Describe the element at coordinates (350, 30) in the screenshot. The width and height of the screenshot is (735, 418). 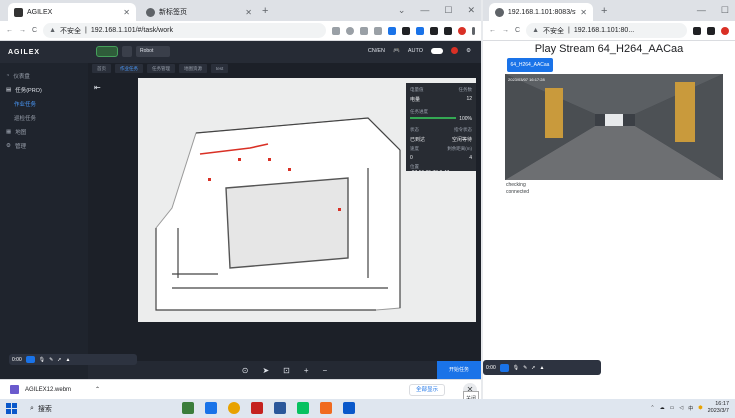
I see `zoom-icon` at that location.